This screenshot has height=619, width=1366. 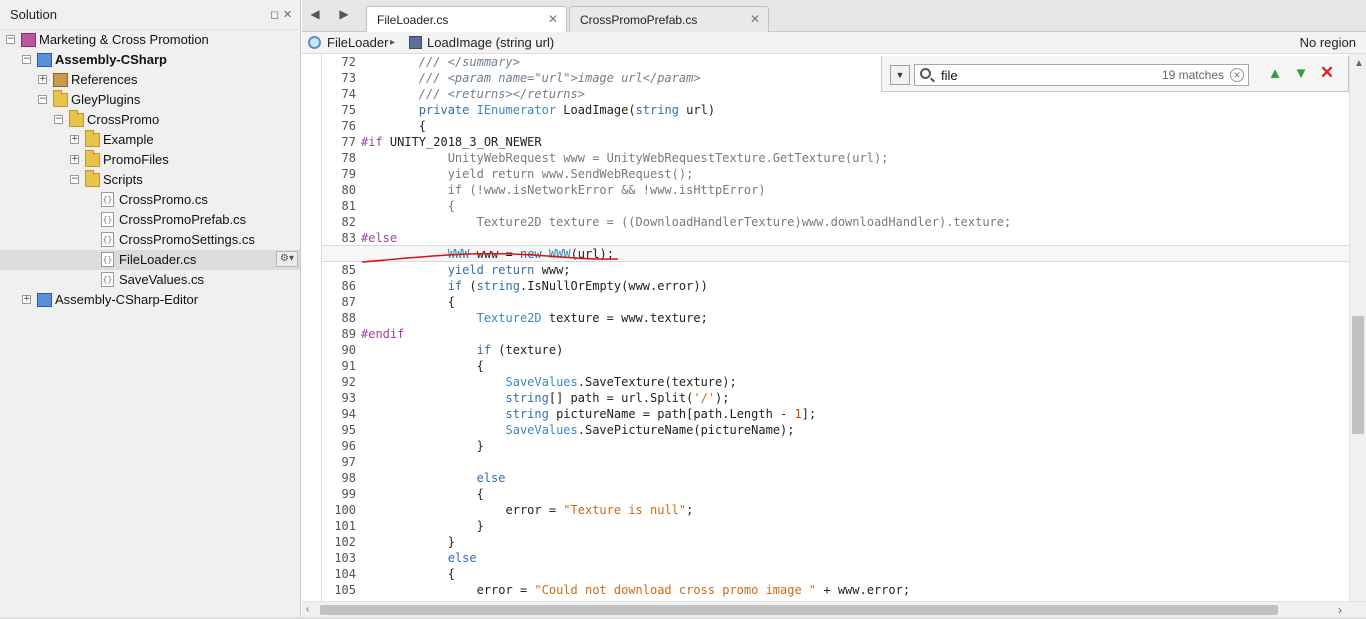 I want to click on vertical-scrollbar: ▲, so click(x=1357, y=327).